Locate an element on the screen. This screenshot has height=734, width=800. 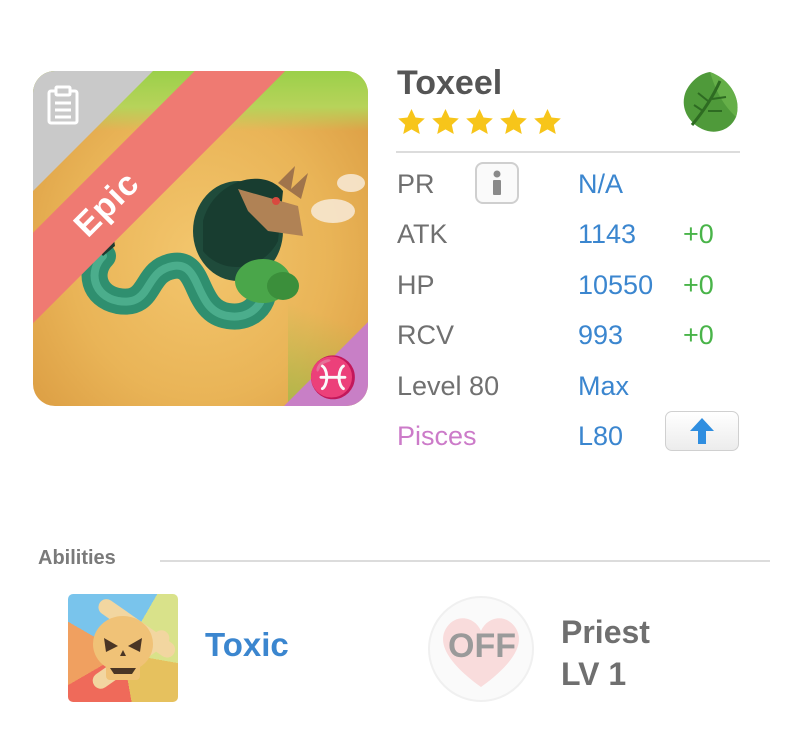
off-label: OFF is located at coordinates (482, 646).